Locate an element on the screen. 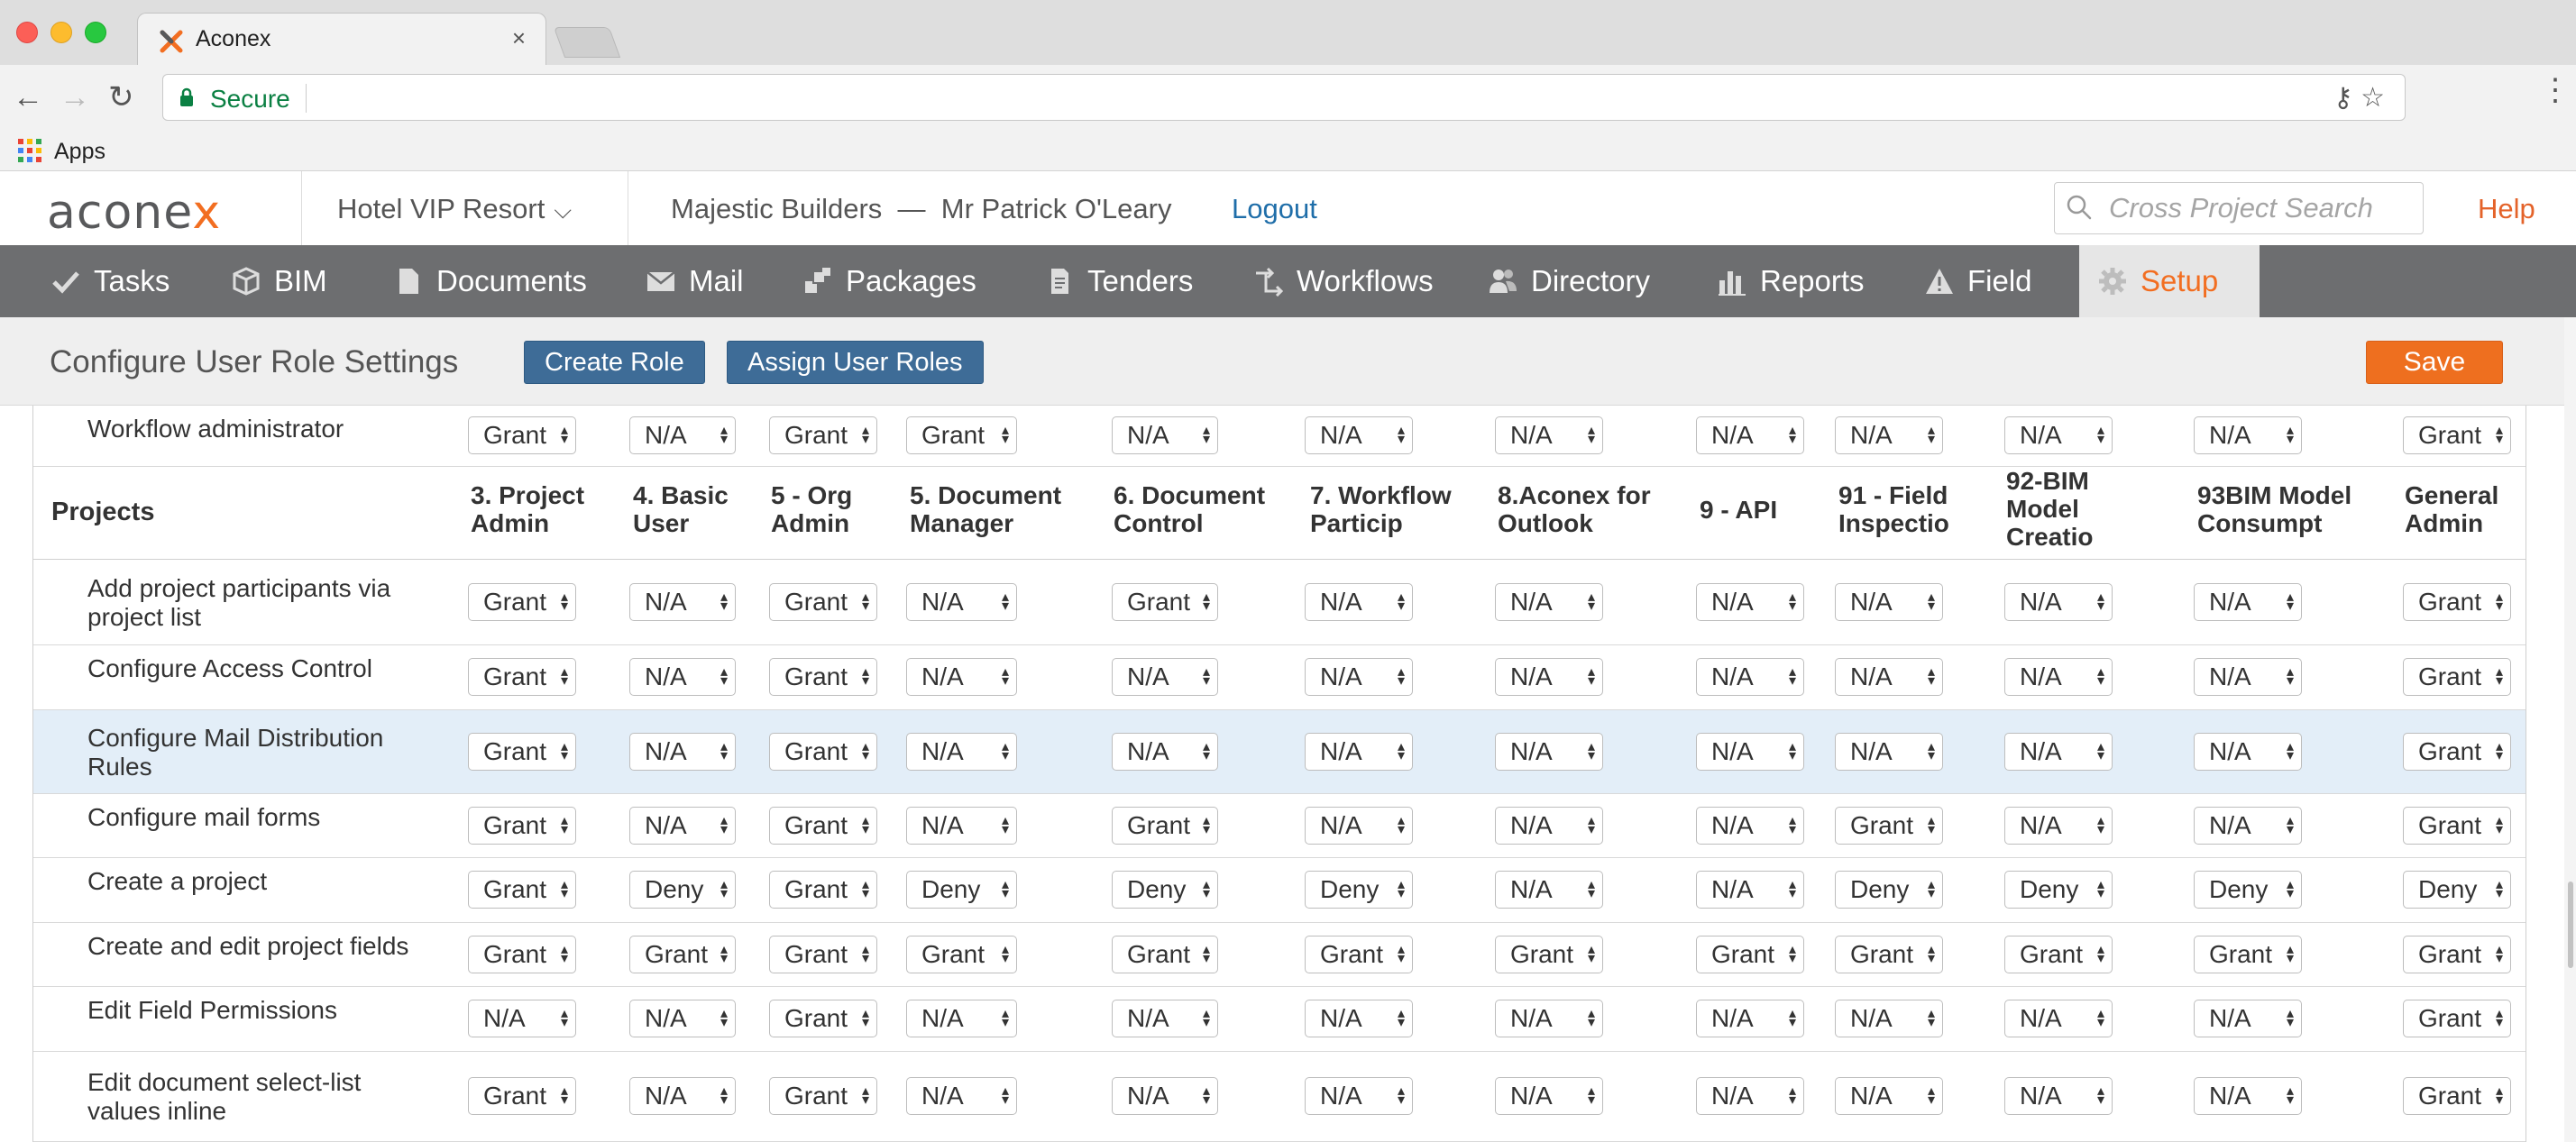 The height and width of the screenshot is (1142, 2576). aconex-logo: aconex is located at coordinates (134, 213).